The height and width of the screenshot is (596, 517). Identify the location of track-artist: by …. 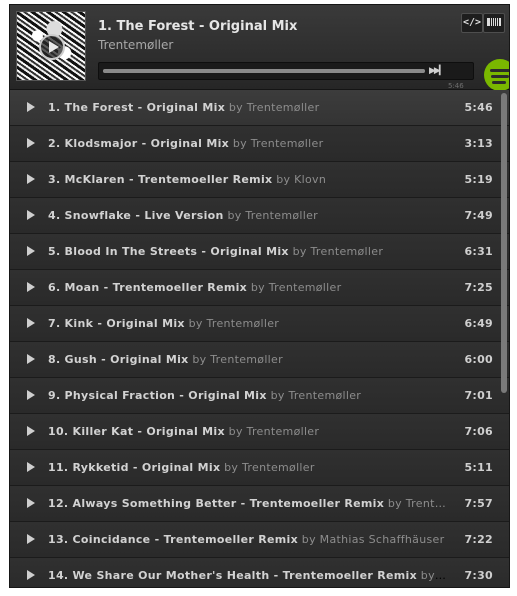
(433, 575).